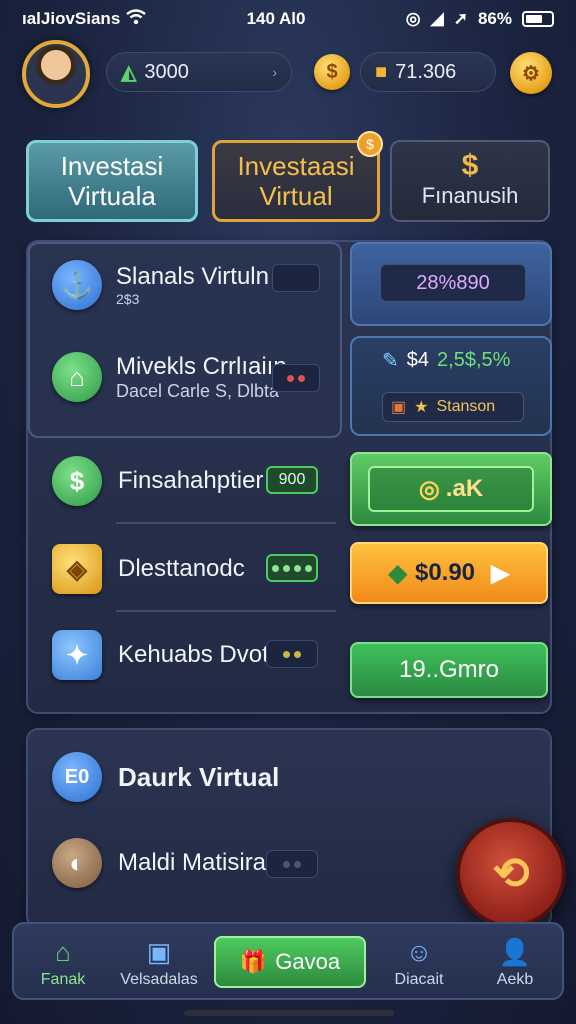 Image resolution: width=576 pixels, height=1024 pixels. I want to click on list-item: ✦ Kehuabs Dvota, so click(167, 655).